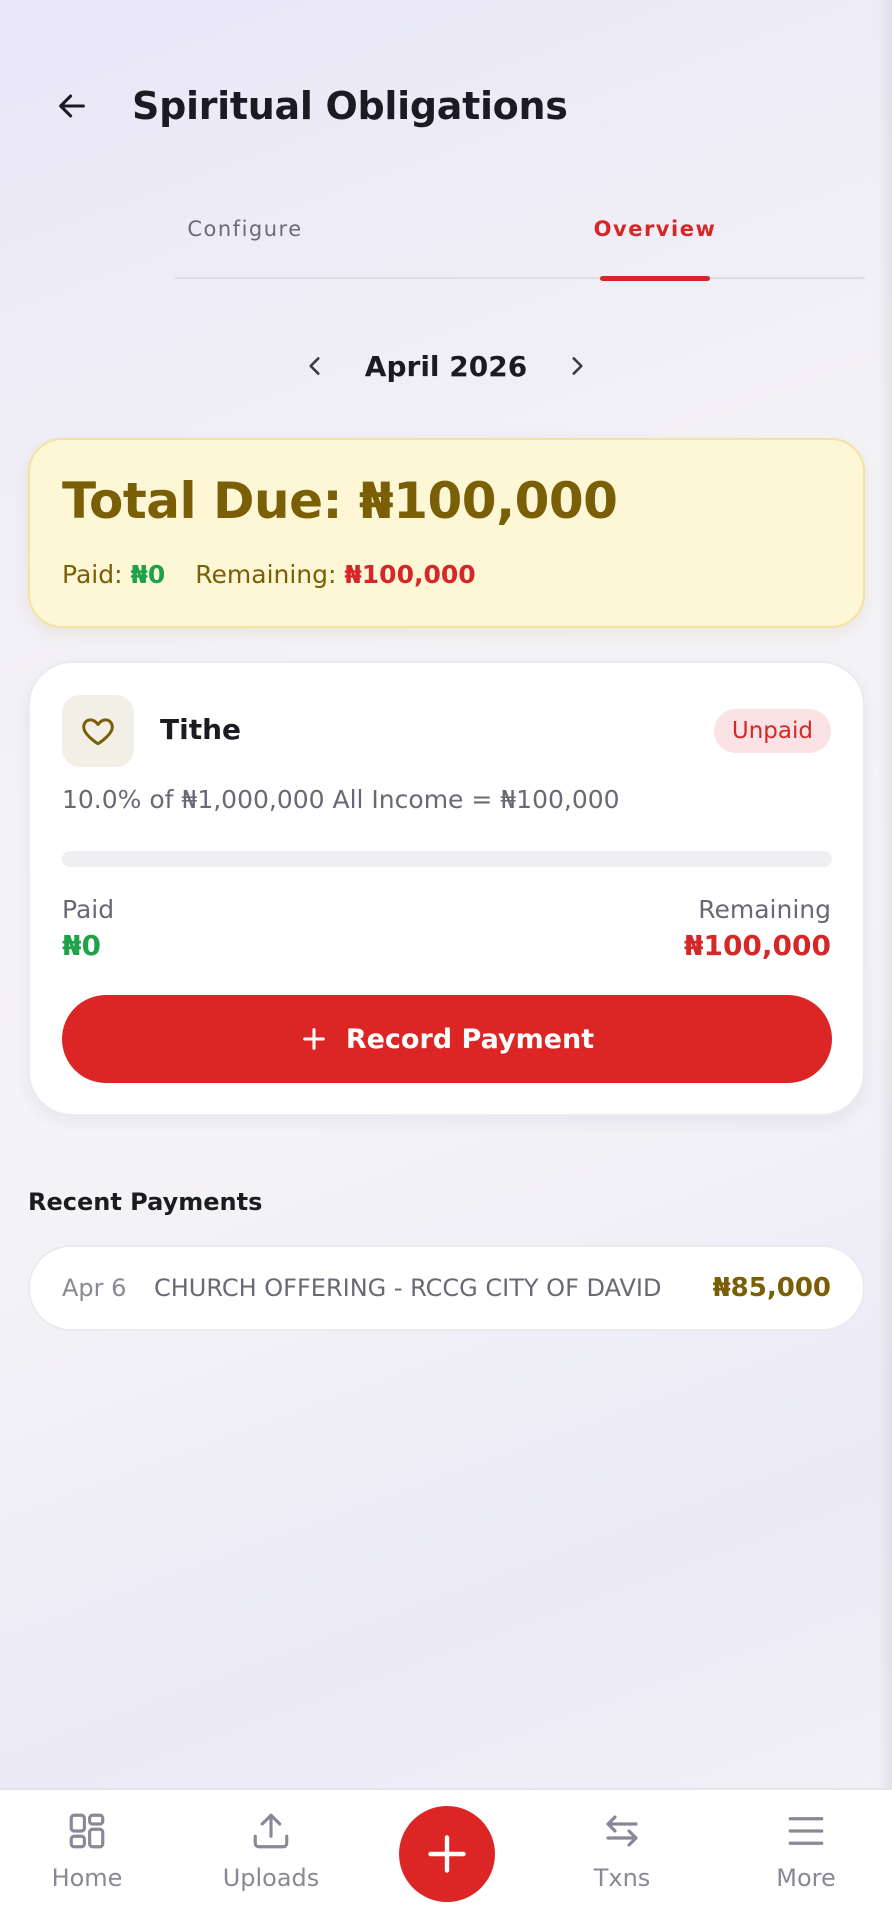 The width and height of the screenshot is (892, 1910). Describe the element at coordinates (87, 1851) in the screenshot. I see `nav-home: Home` at that location.